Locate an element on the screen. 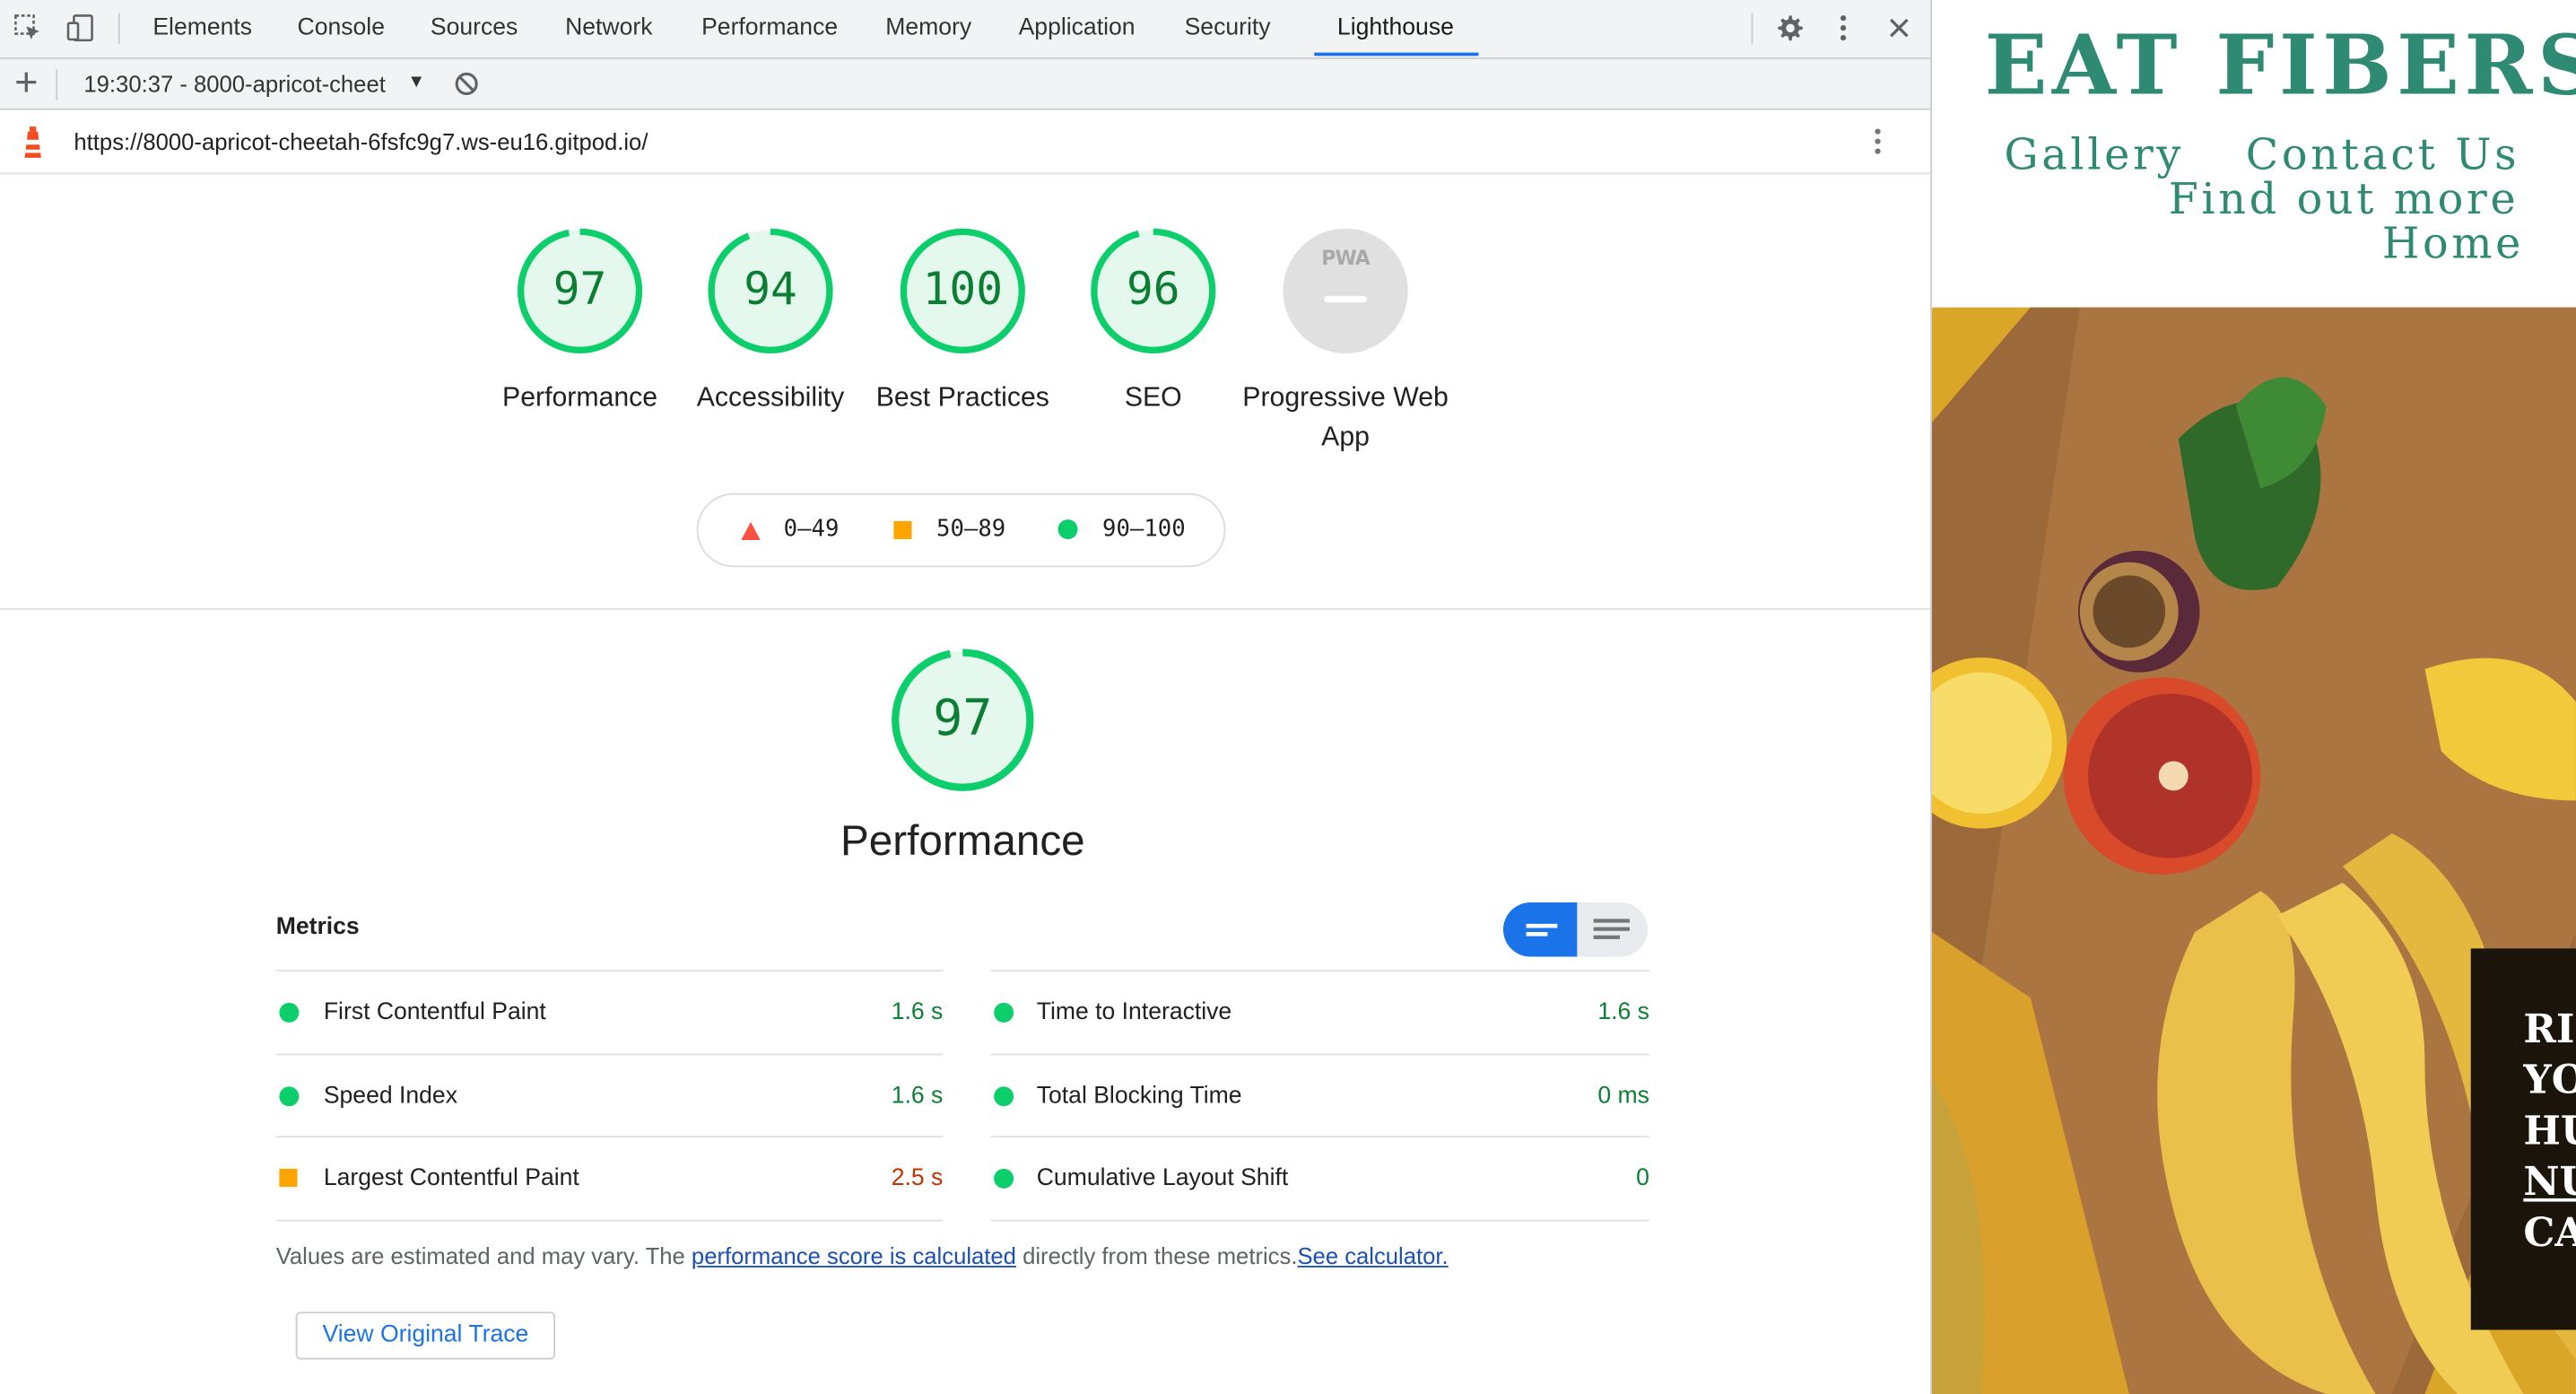 Image resolution: width=2576 pixels, height=1394 pixels. report-menu-icon is located at coordinates (1878, 145).